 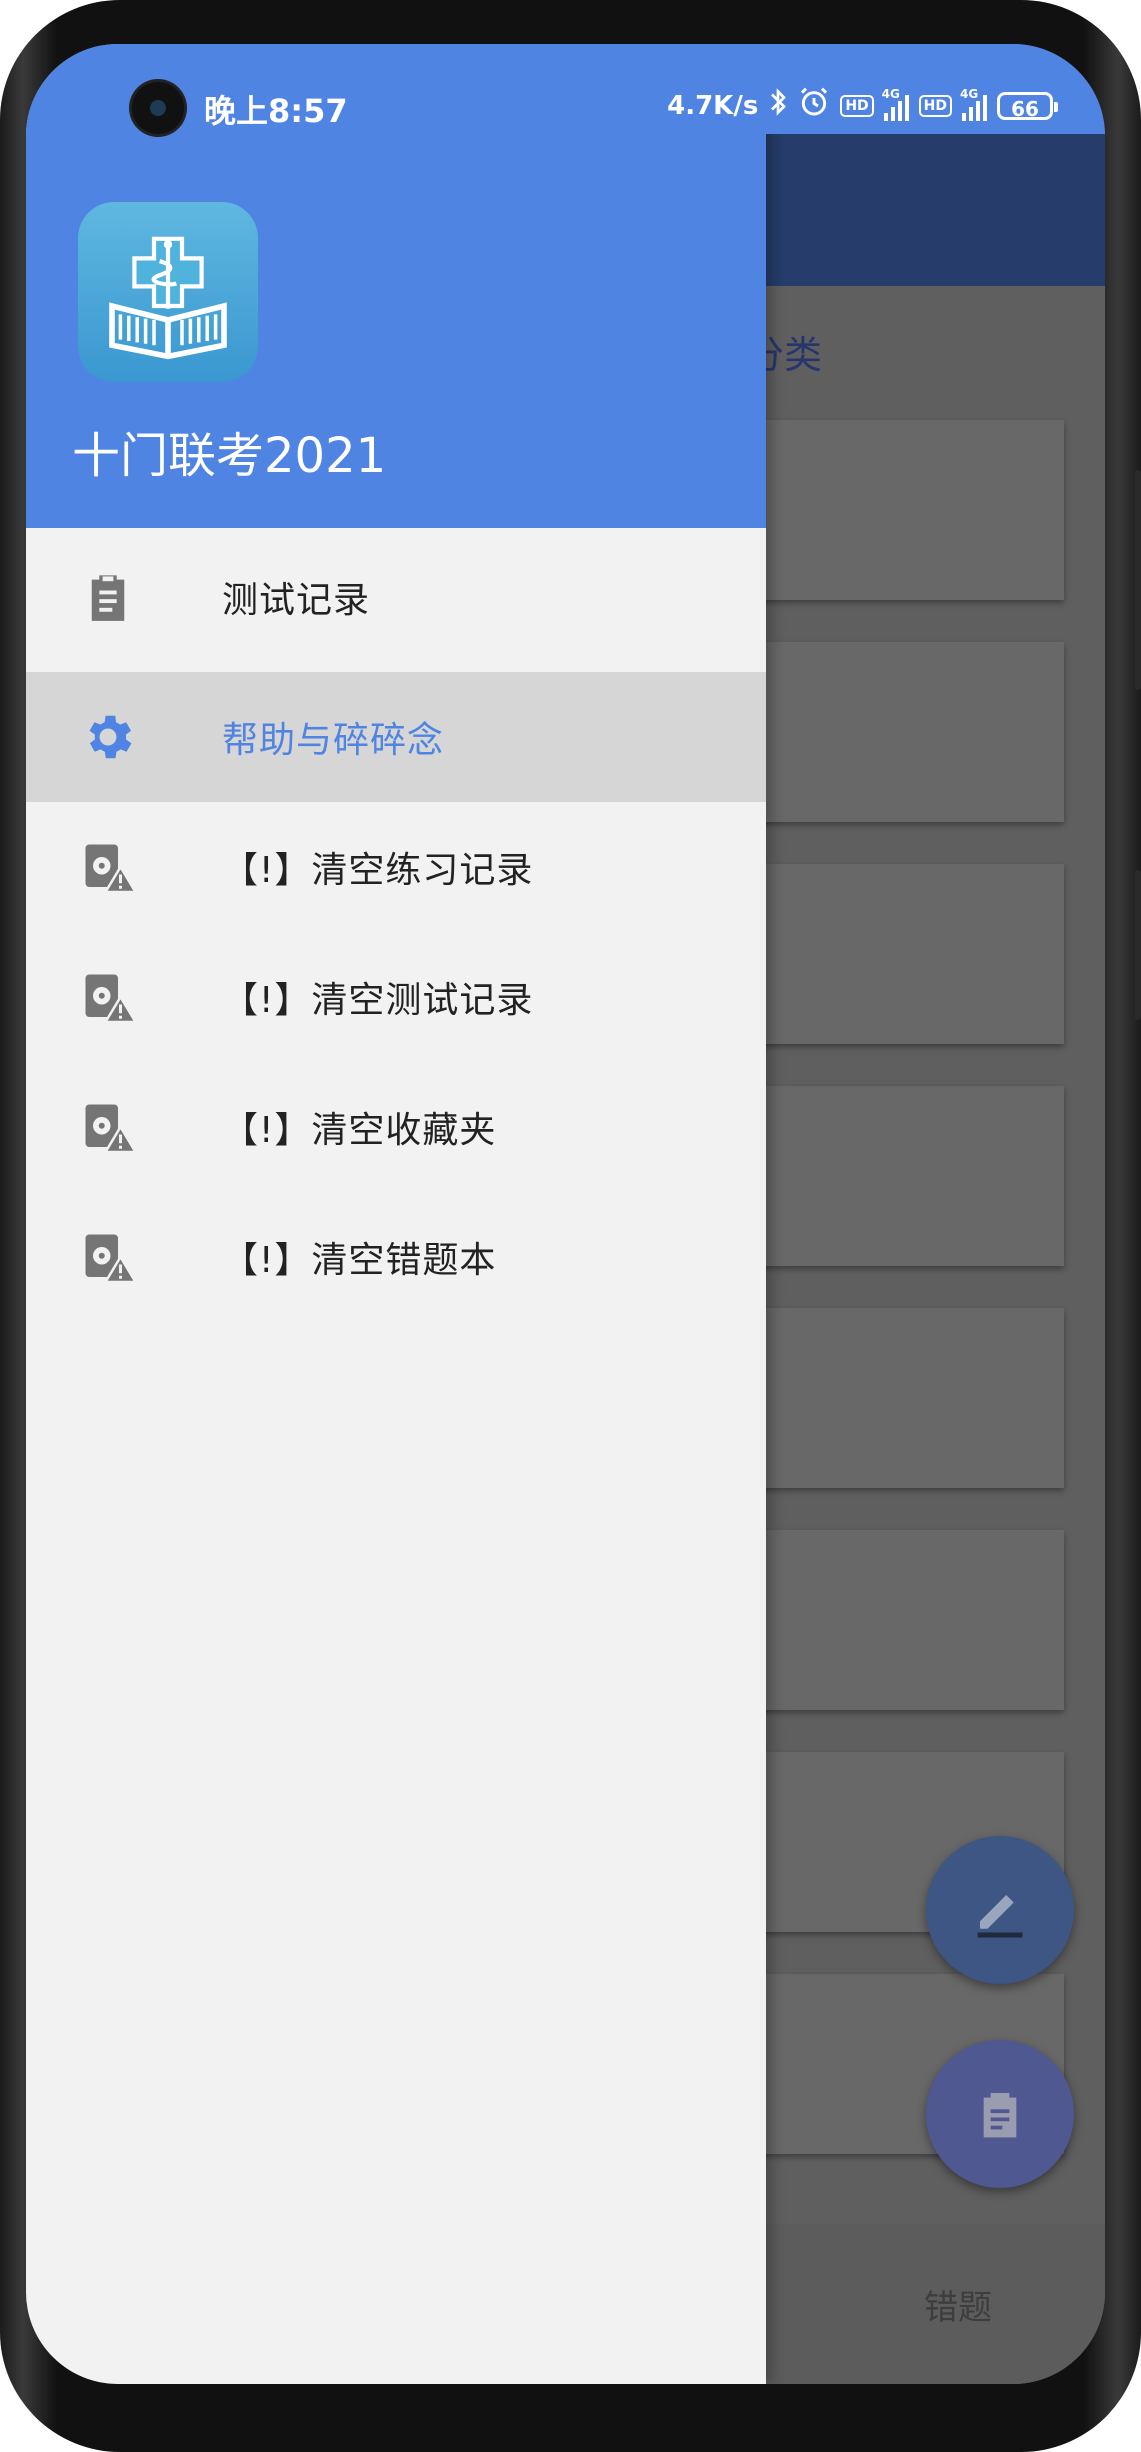 I want to click on menu-item-help: 帮助与碎碎念, so click(x=396, y=737).